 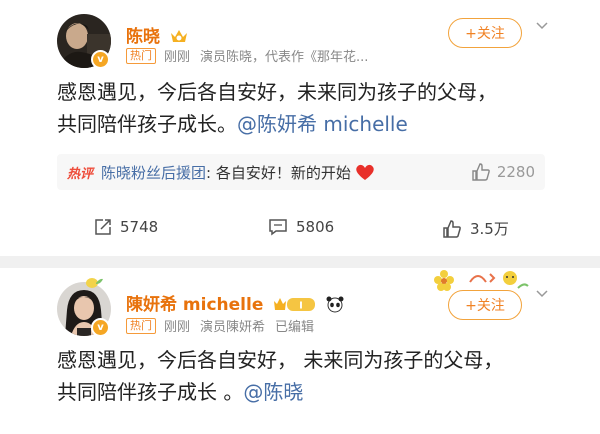 What do you see at coordinates (273, 392) in the screenshot?
I see `mention-link: @陈晓` at bounding box center [273, 392].